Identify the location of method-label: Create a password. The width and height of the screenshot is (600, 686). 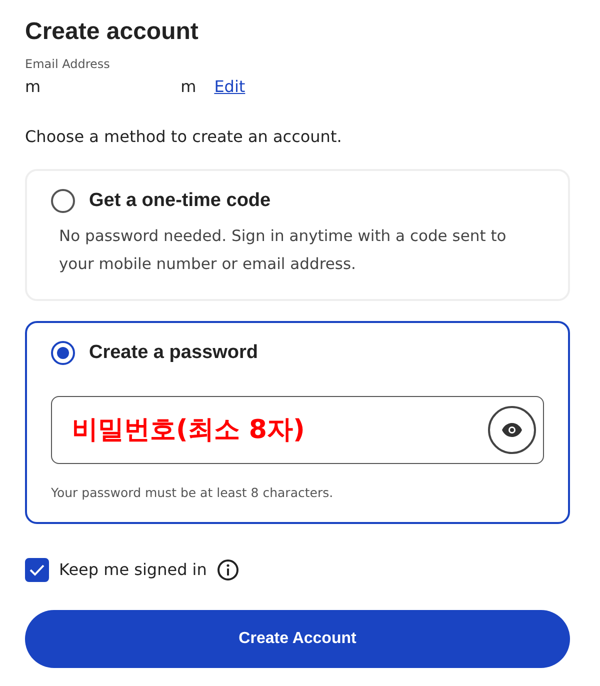
(173, 353).